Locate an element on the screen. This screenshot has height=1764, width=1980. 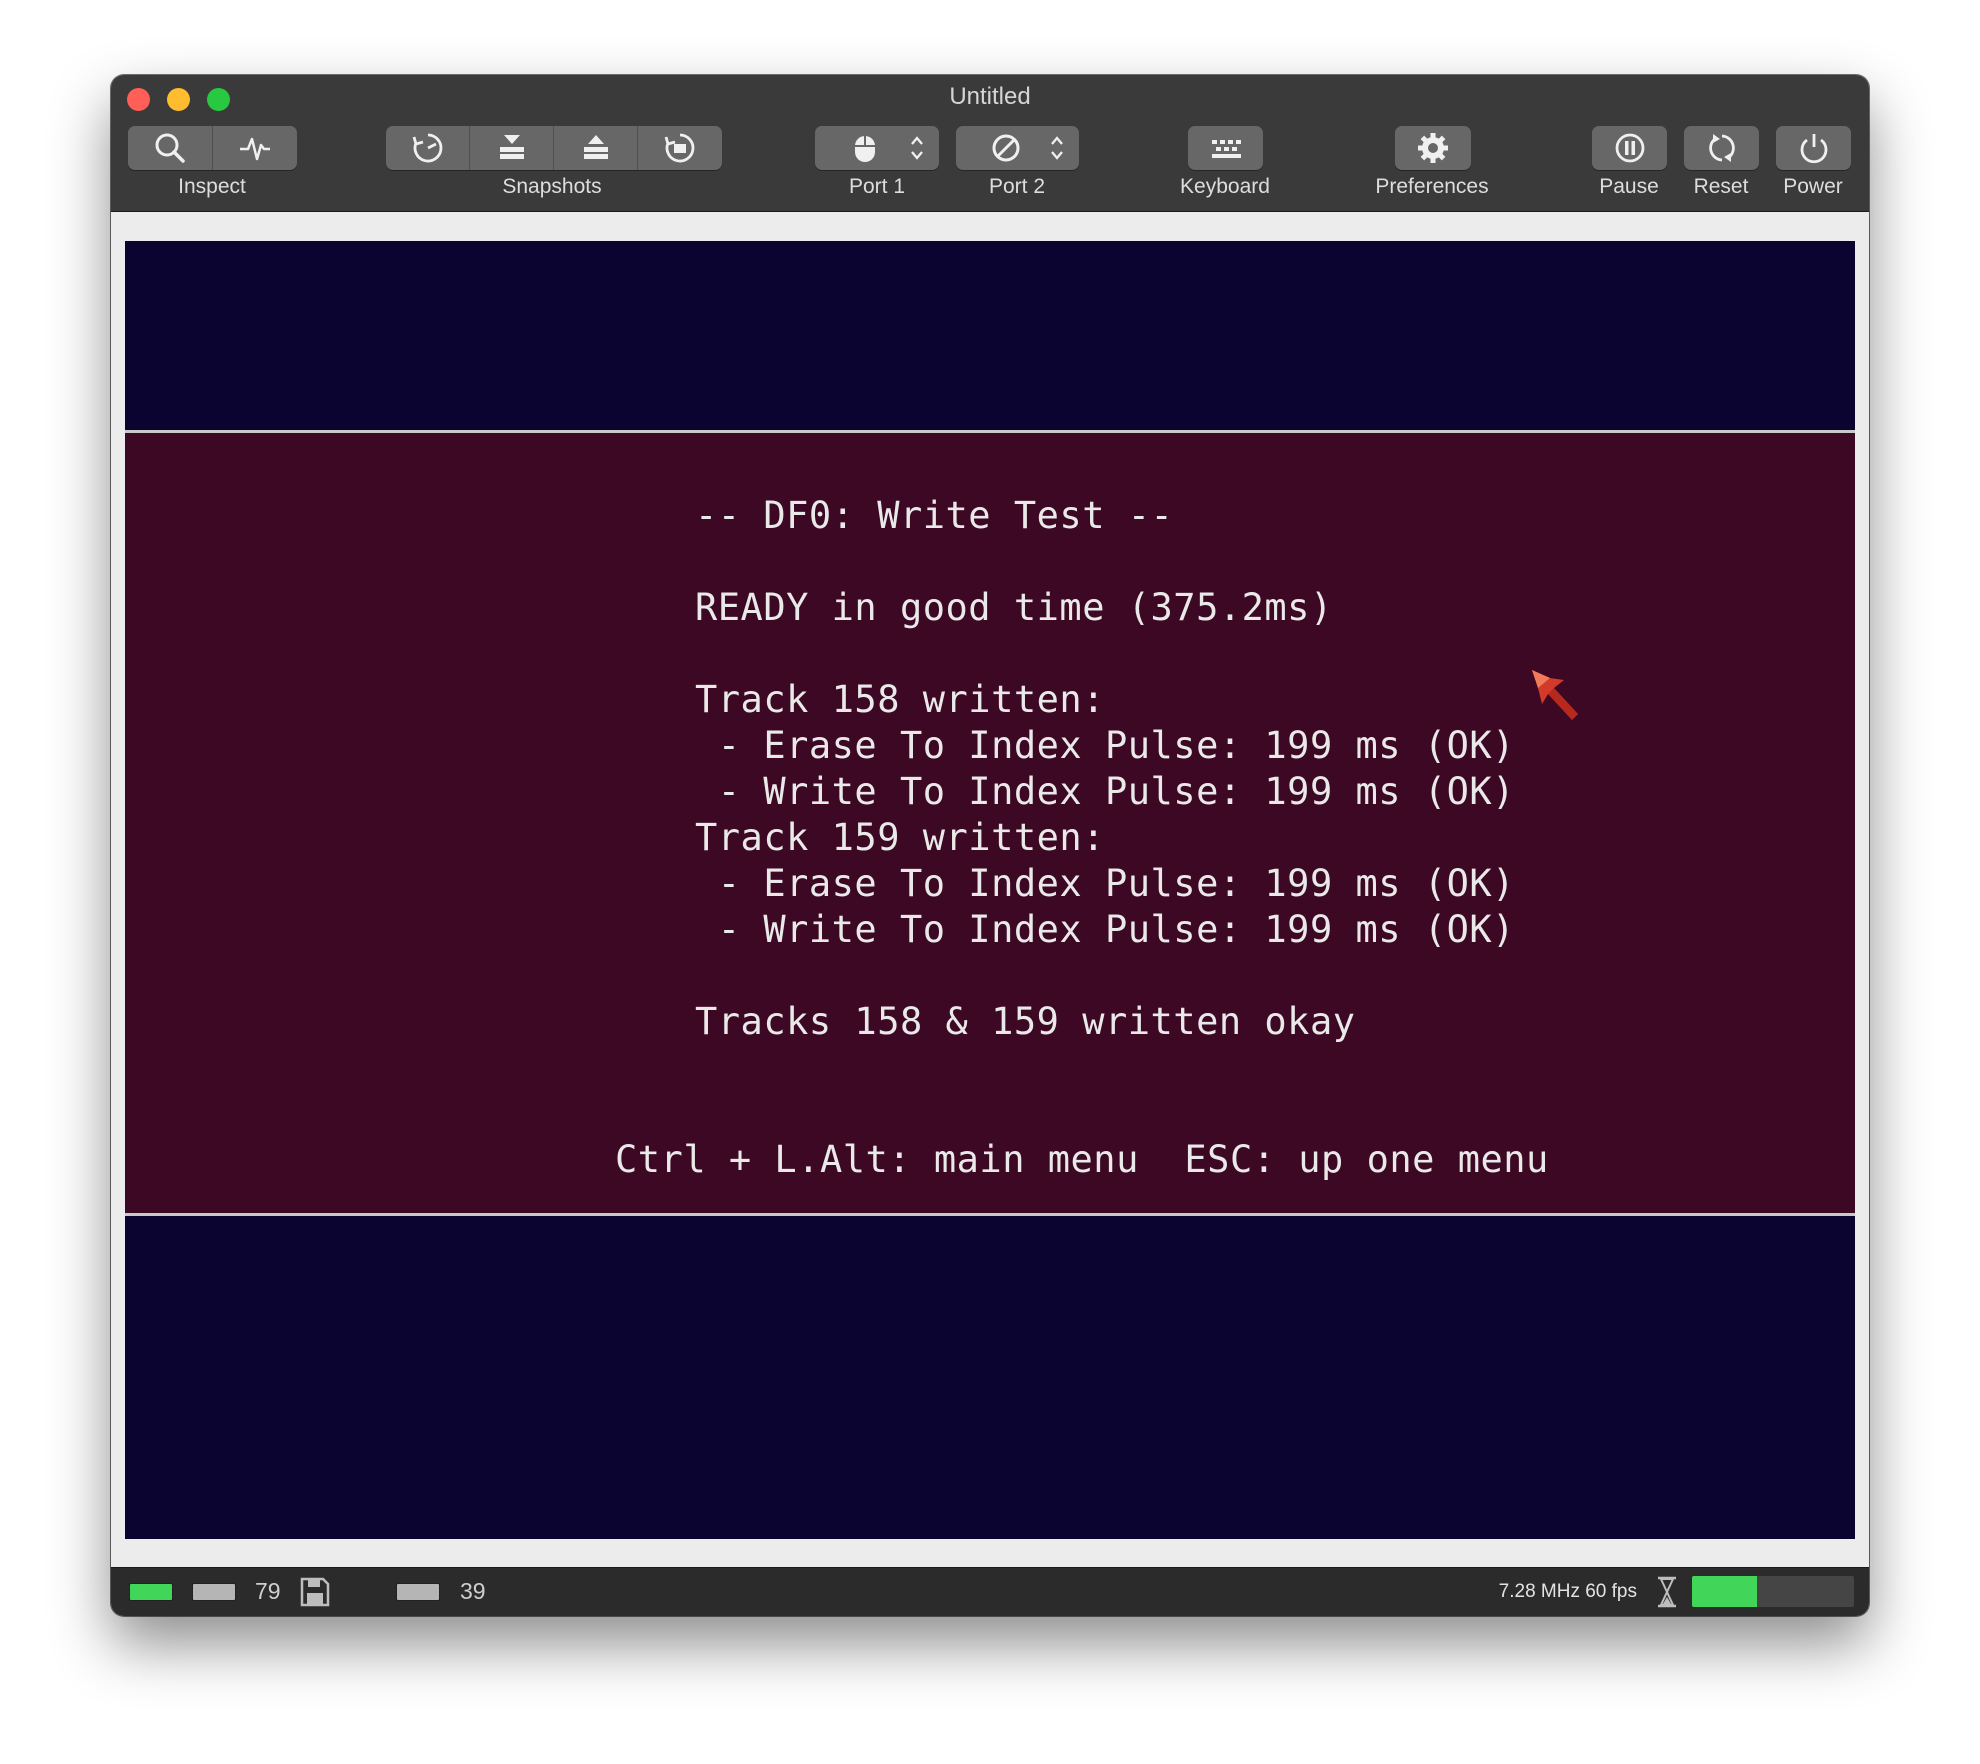
restore-snapshot-icon is located at coordinates (595, 147).